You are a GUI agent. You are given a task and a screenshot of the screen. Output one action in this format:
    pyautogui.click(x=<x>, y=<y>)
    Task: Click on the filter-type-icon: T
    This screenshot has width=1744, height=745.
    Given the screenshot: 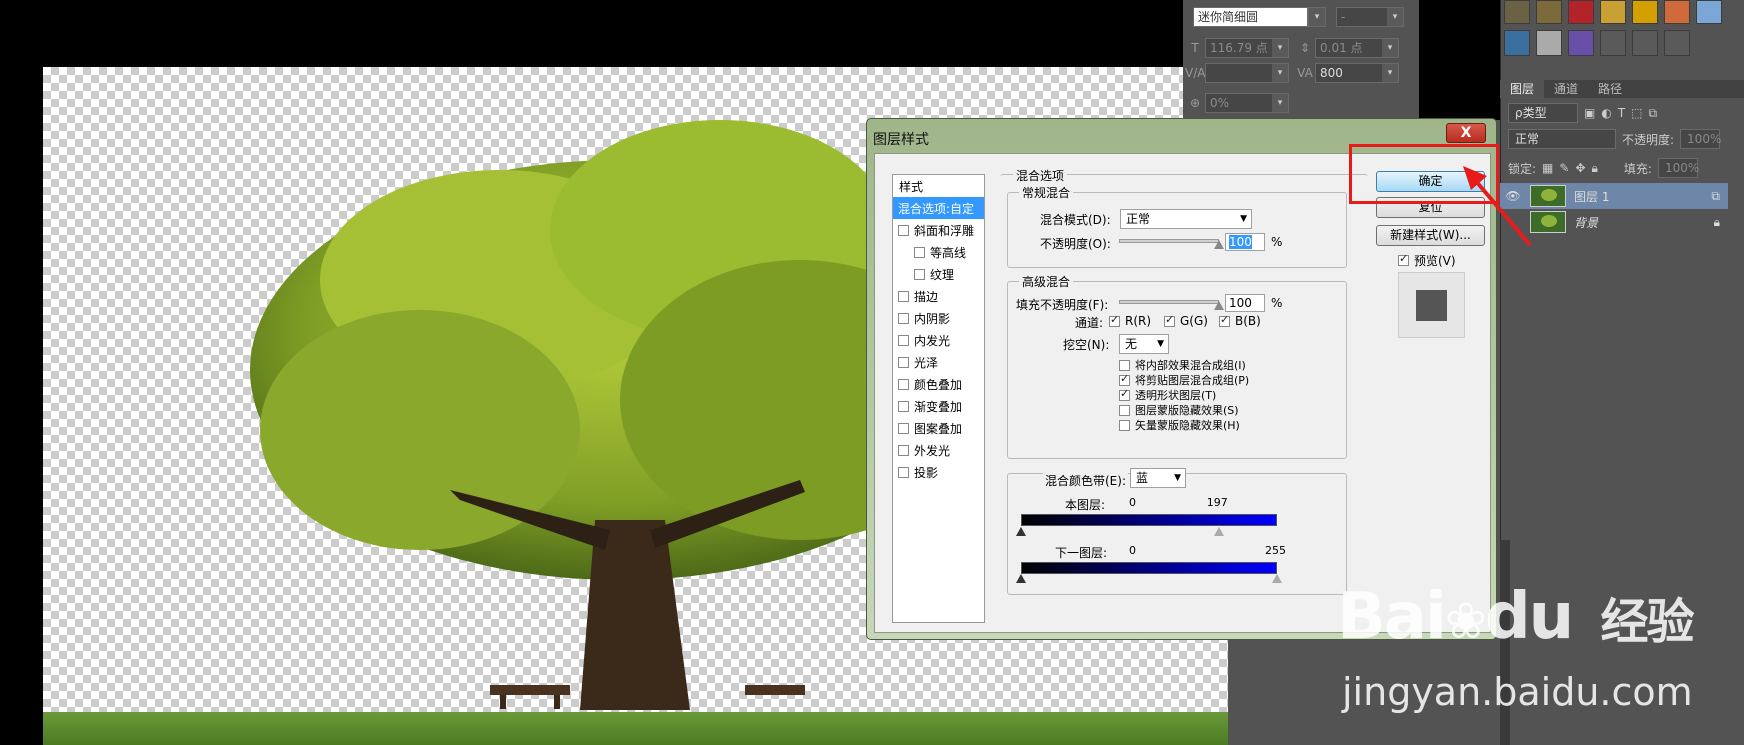 What is the action you would take?
    pyautogui.click(x=1621, y=113)
    